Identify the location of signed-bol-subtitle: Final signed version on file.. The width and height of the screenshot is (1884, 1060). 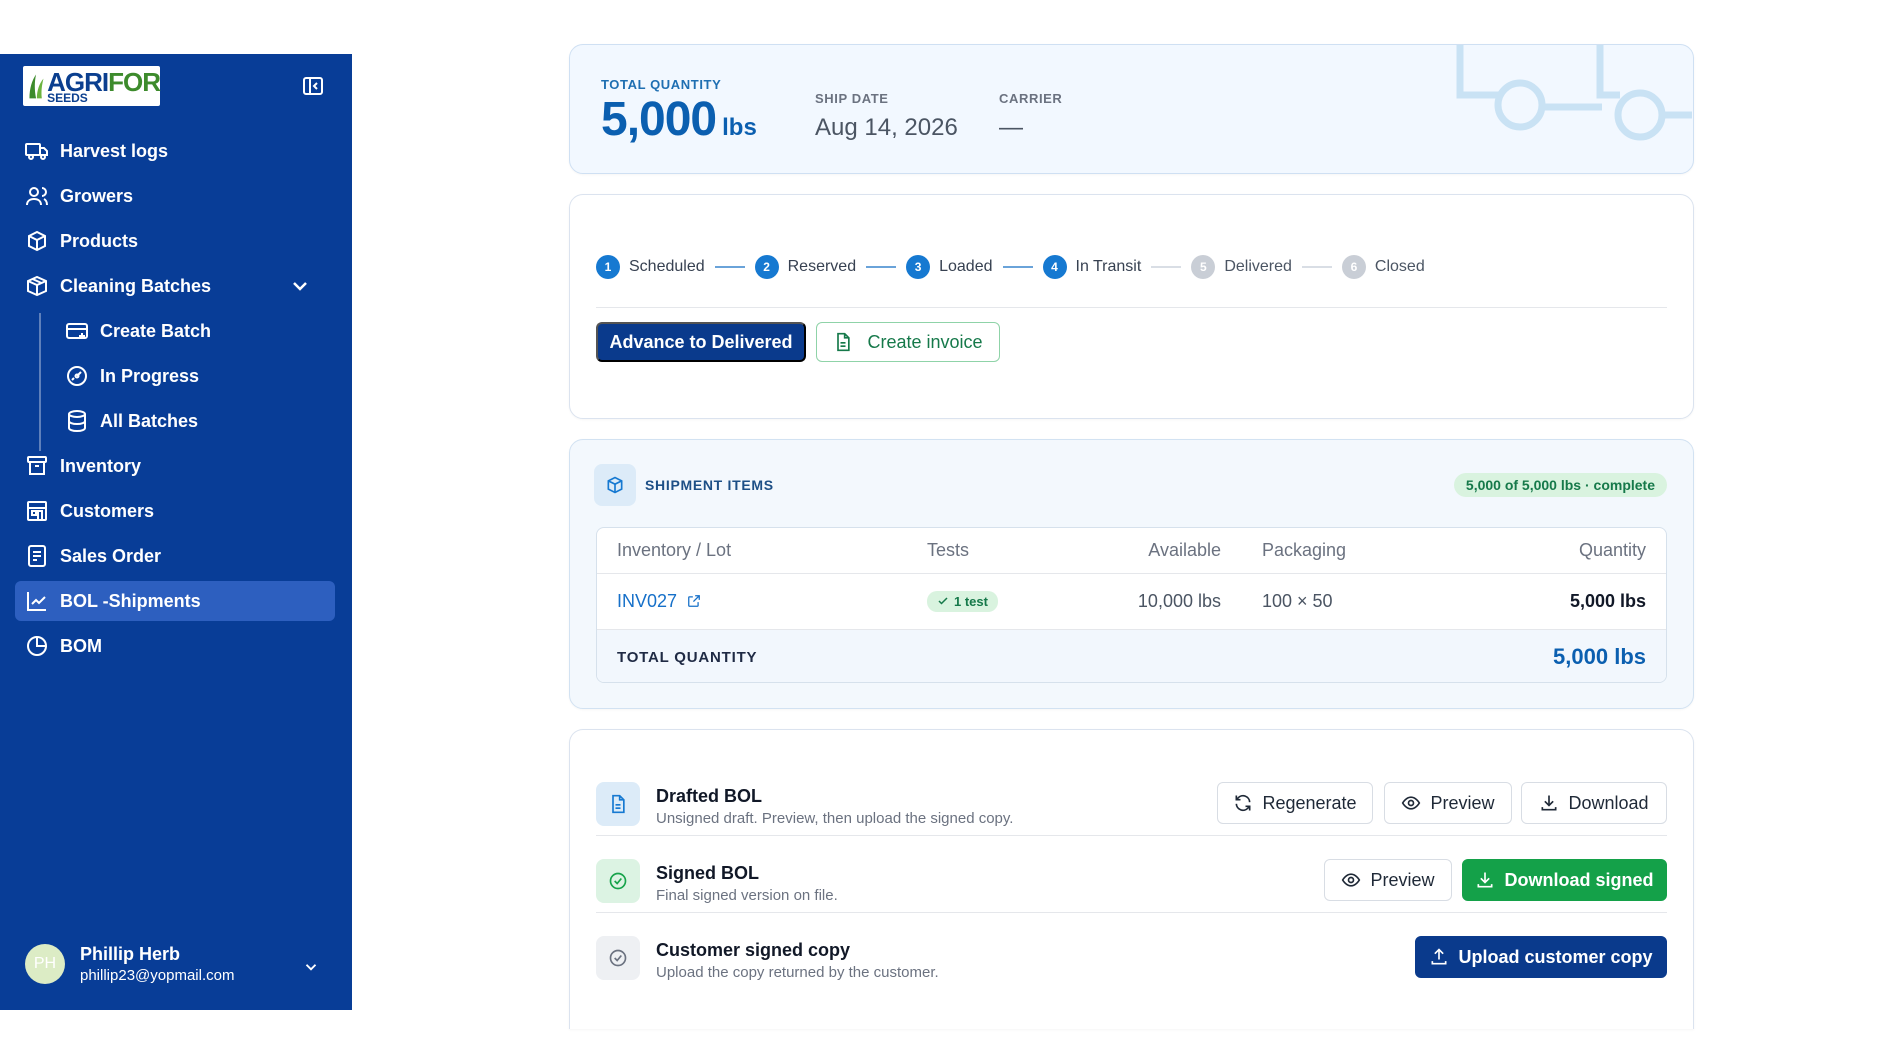
(747, 895).